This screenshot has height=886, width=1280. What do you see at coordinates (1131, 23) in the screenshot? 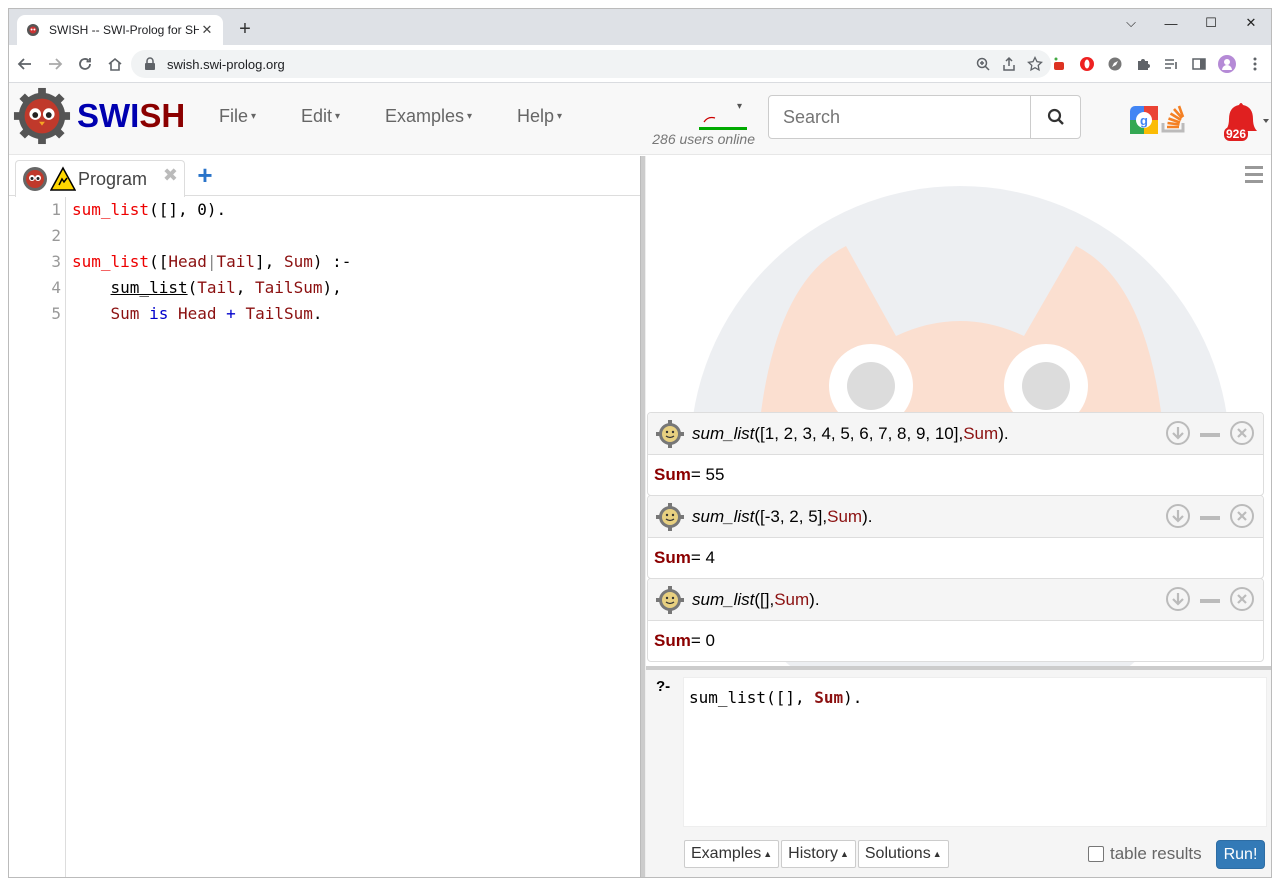
I see `tab-search-button: ⌵` at bounding box center [1131, 23].